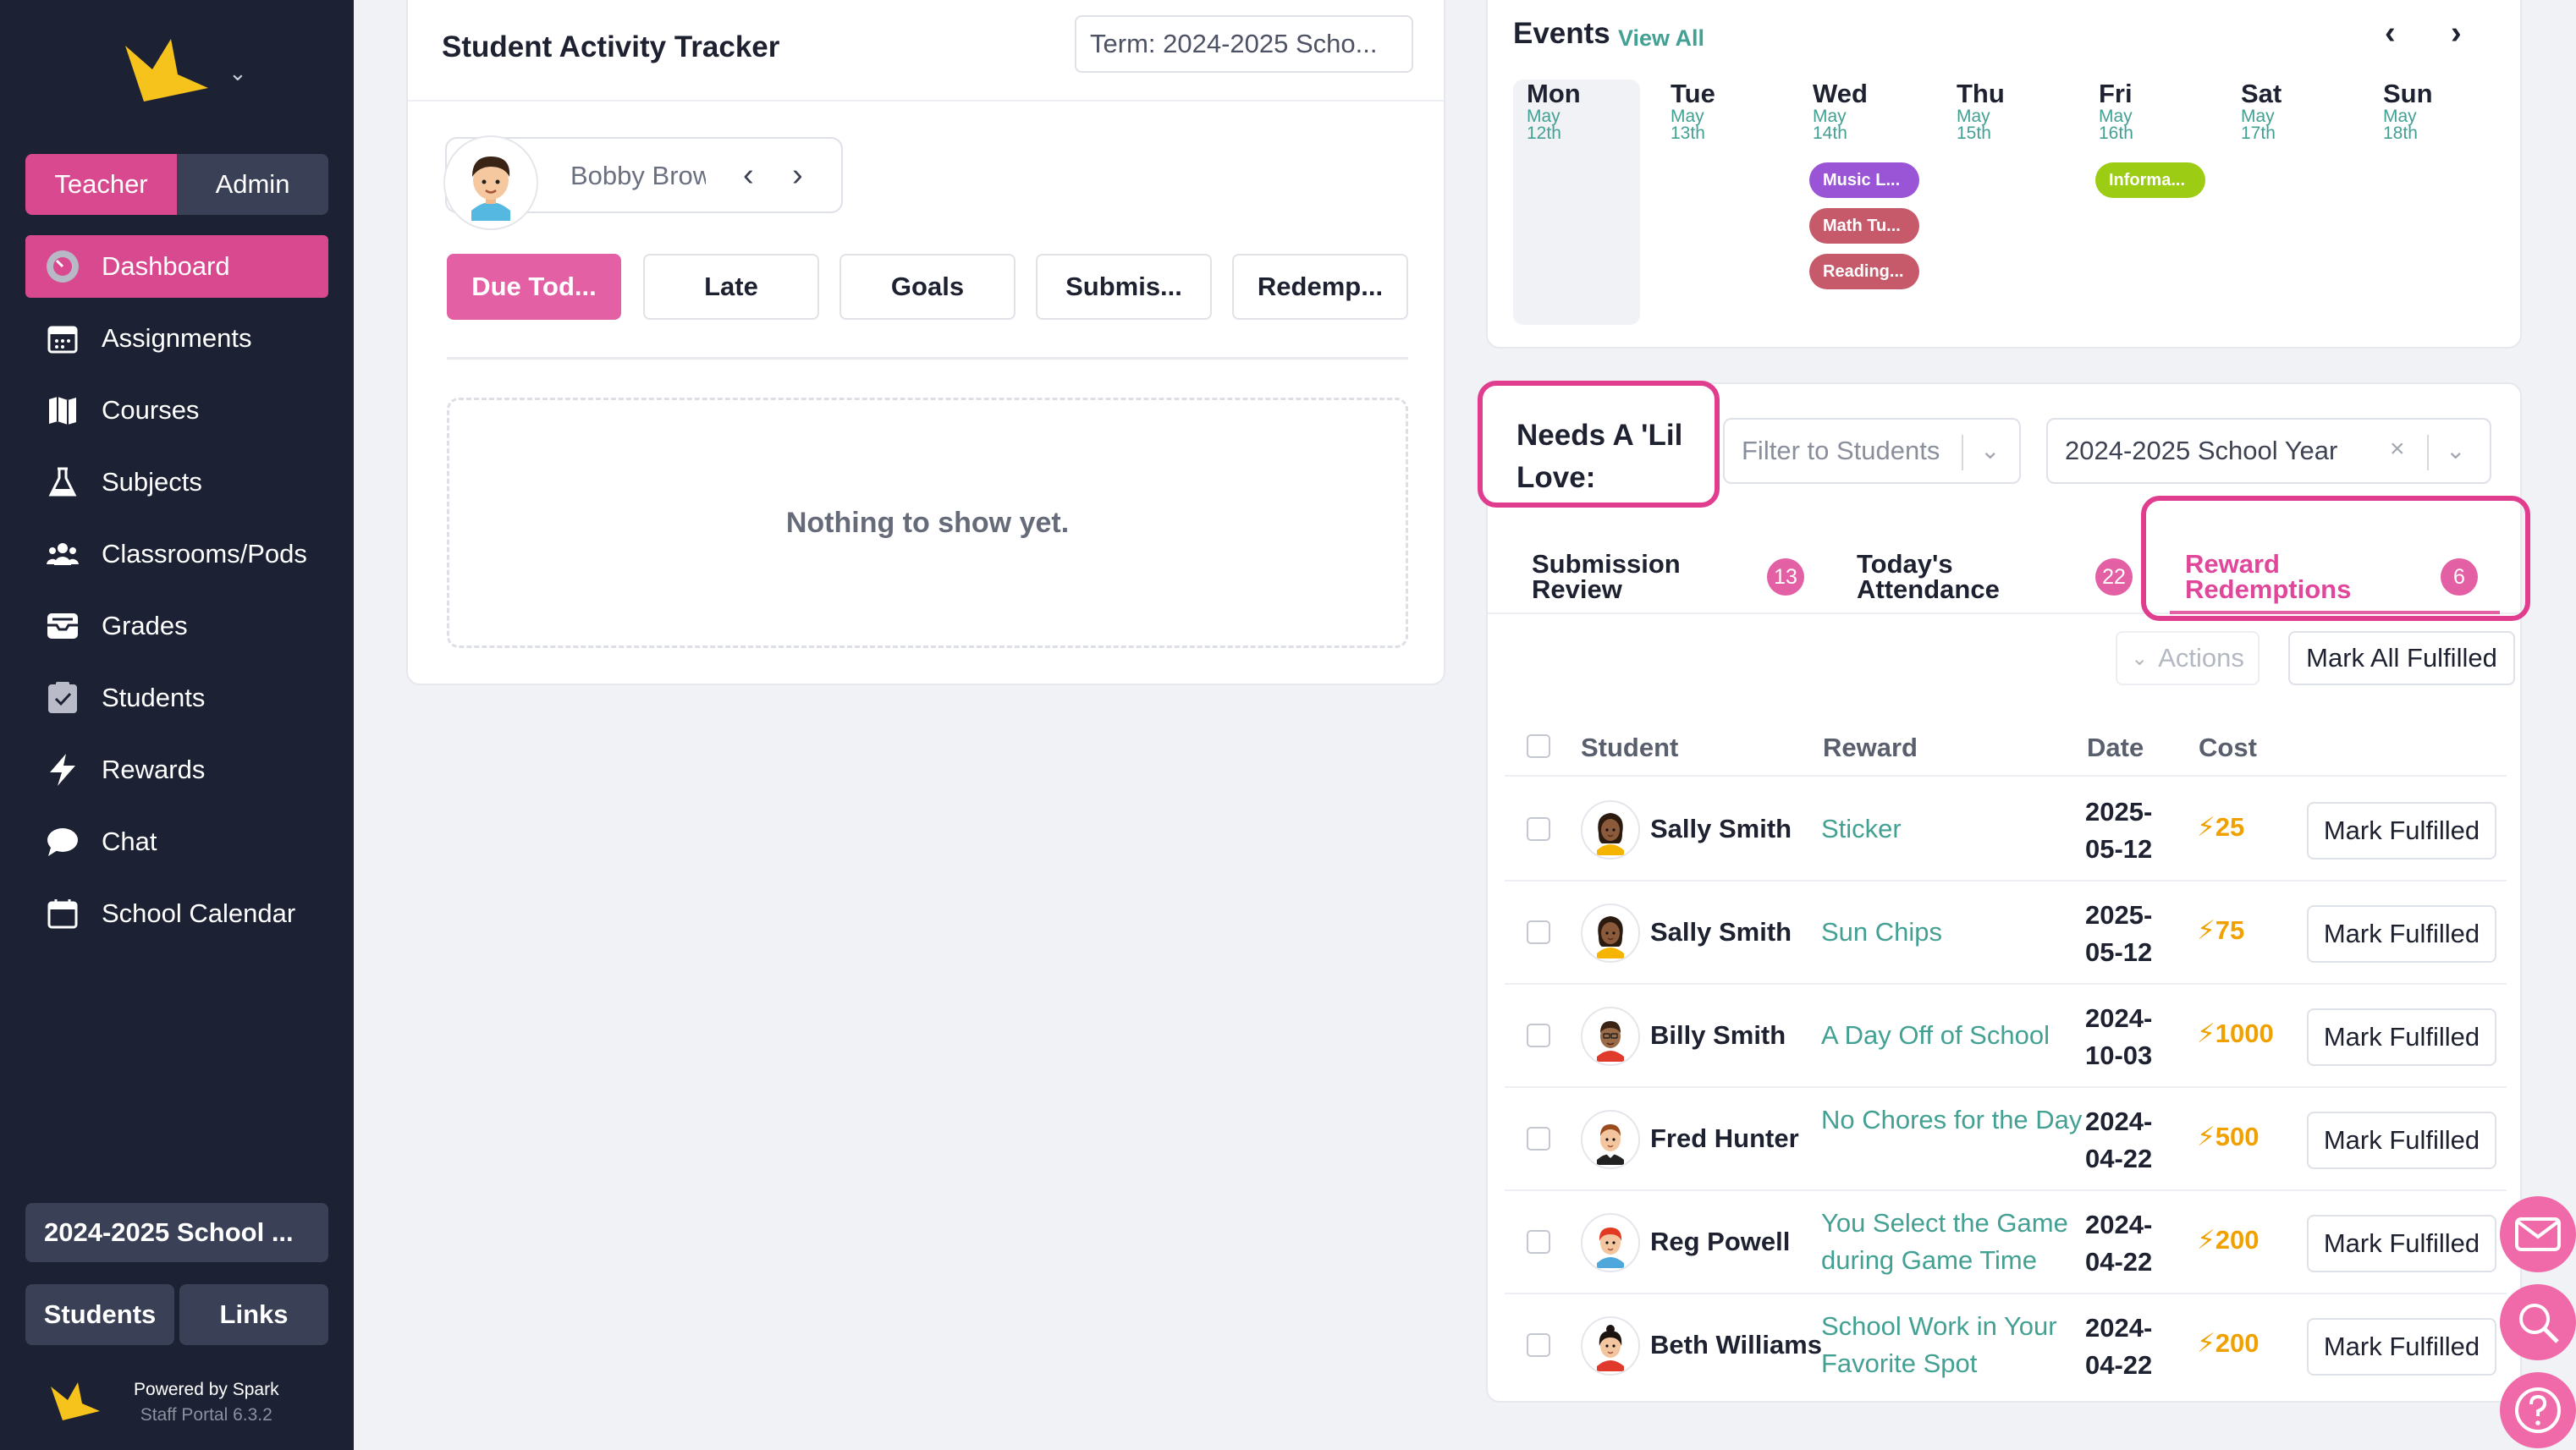 The width and height of the screenshot is (2576, 1450). What do you see at coordinates (1928, 576) in the screenshot?
I see `tab-todays-attendance: Today's Attendance` at bounding box center [1928, 576].